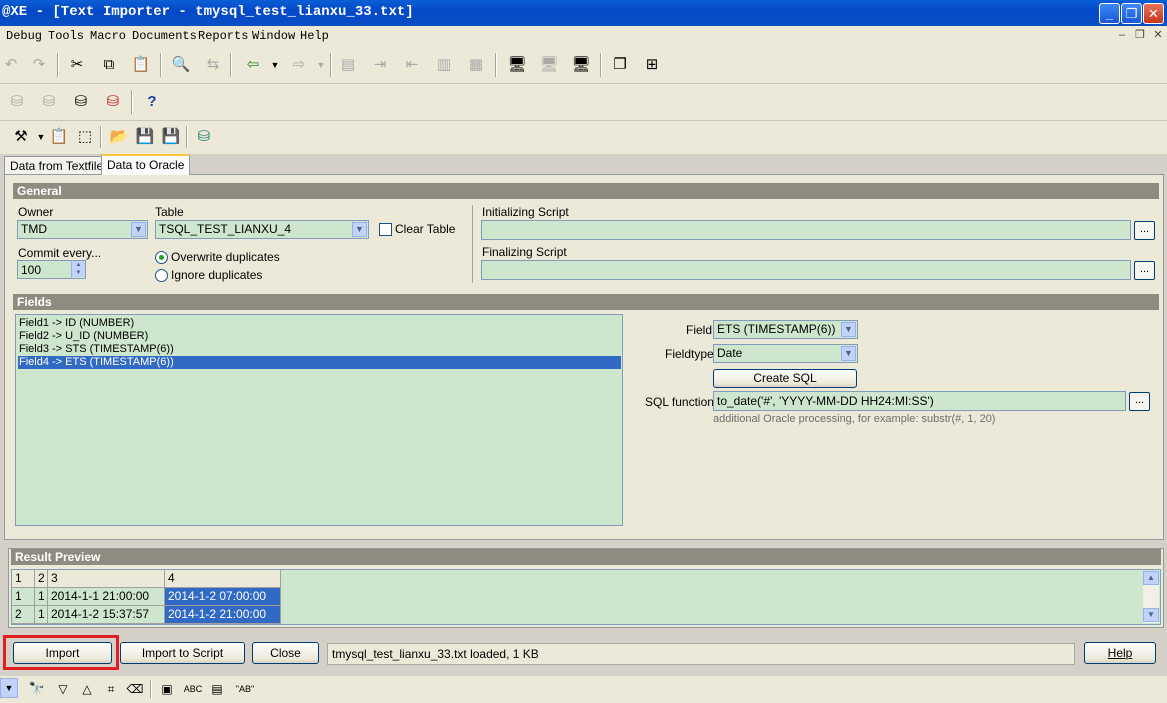 This screenshot has height=703, width=1167. Describe the element at coordinates (23, 615) in the screenshot. I see `table-cell: 2` at that location.